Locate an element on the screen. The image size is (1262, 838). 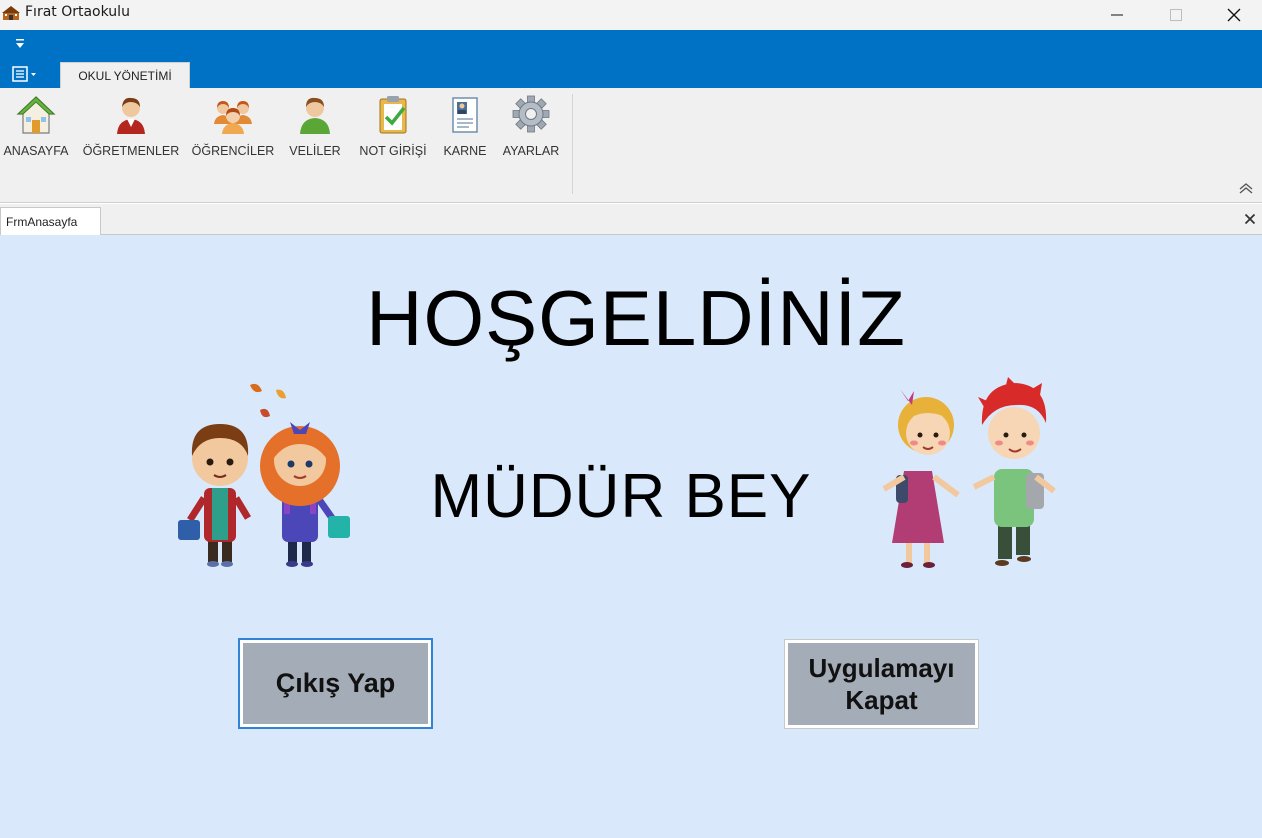
ribbon-button-ayarlar: AYARLAR is located at coordinates (531, 128).